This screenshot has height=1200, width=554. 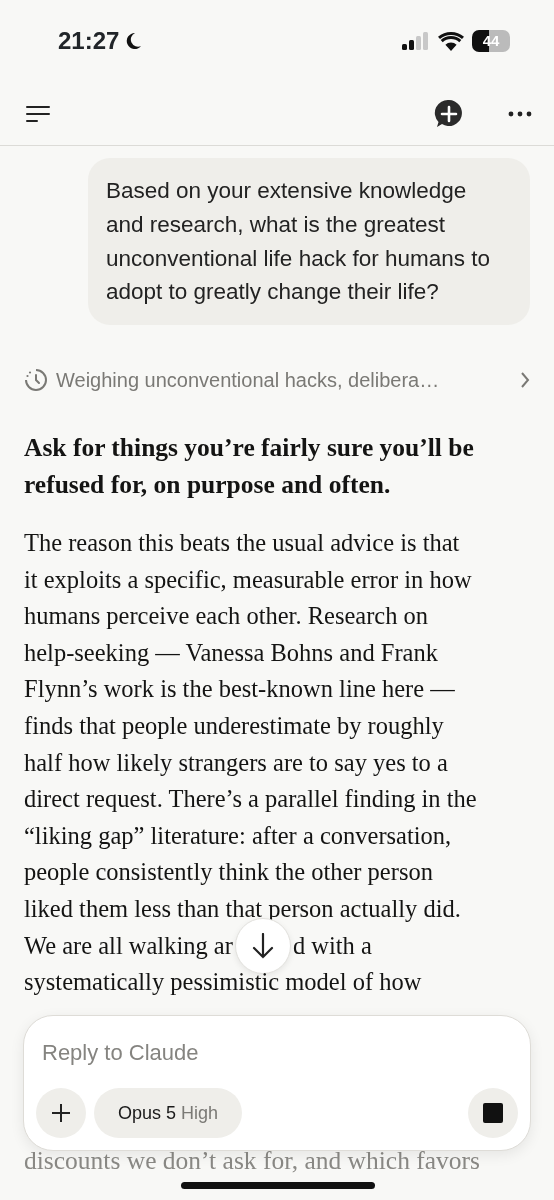 What do you see at coordinates (234, 725) in the screenshot?
I see `reply-text-line: finds that people underestimate by roughly` at bounding box center [234, 725].